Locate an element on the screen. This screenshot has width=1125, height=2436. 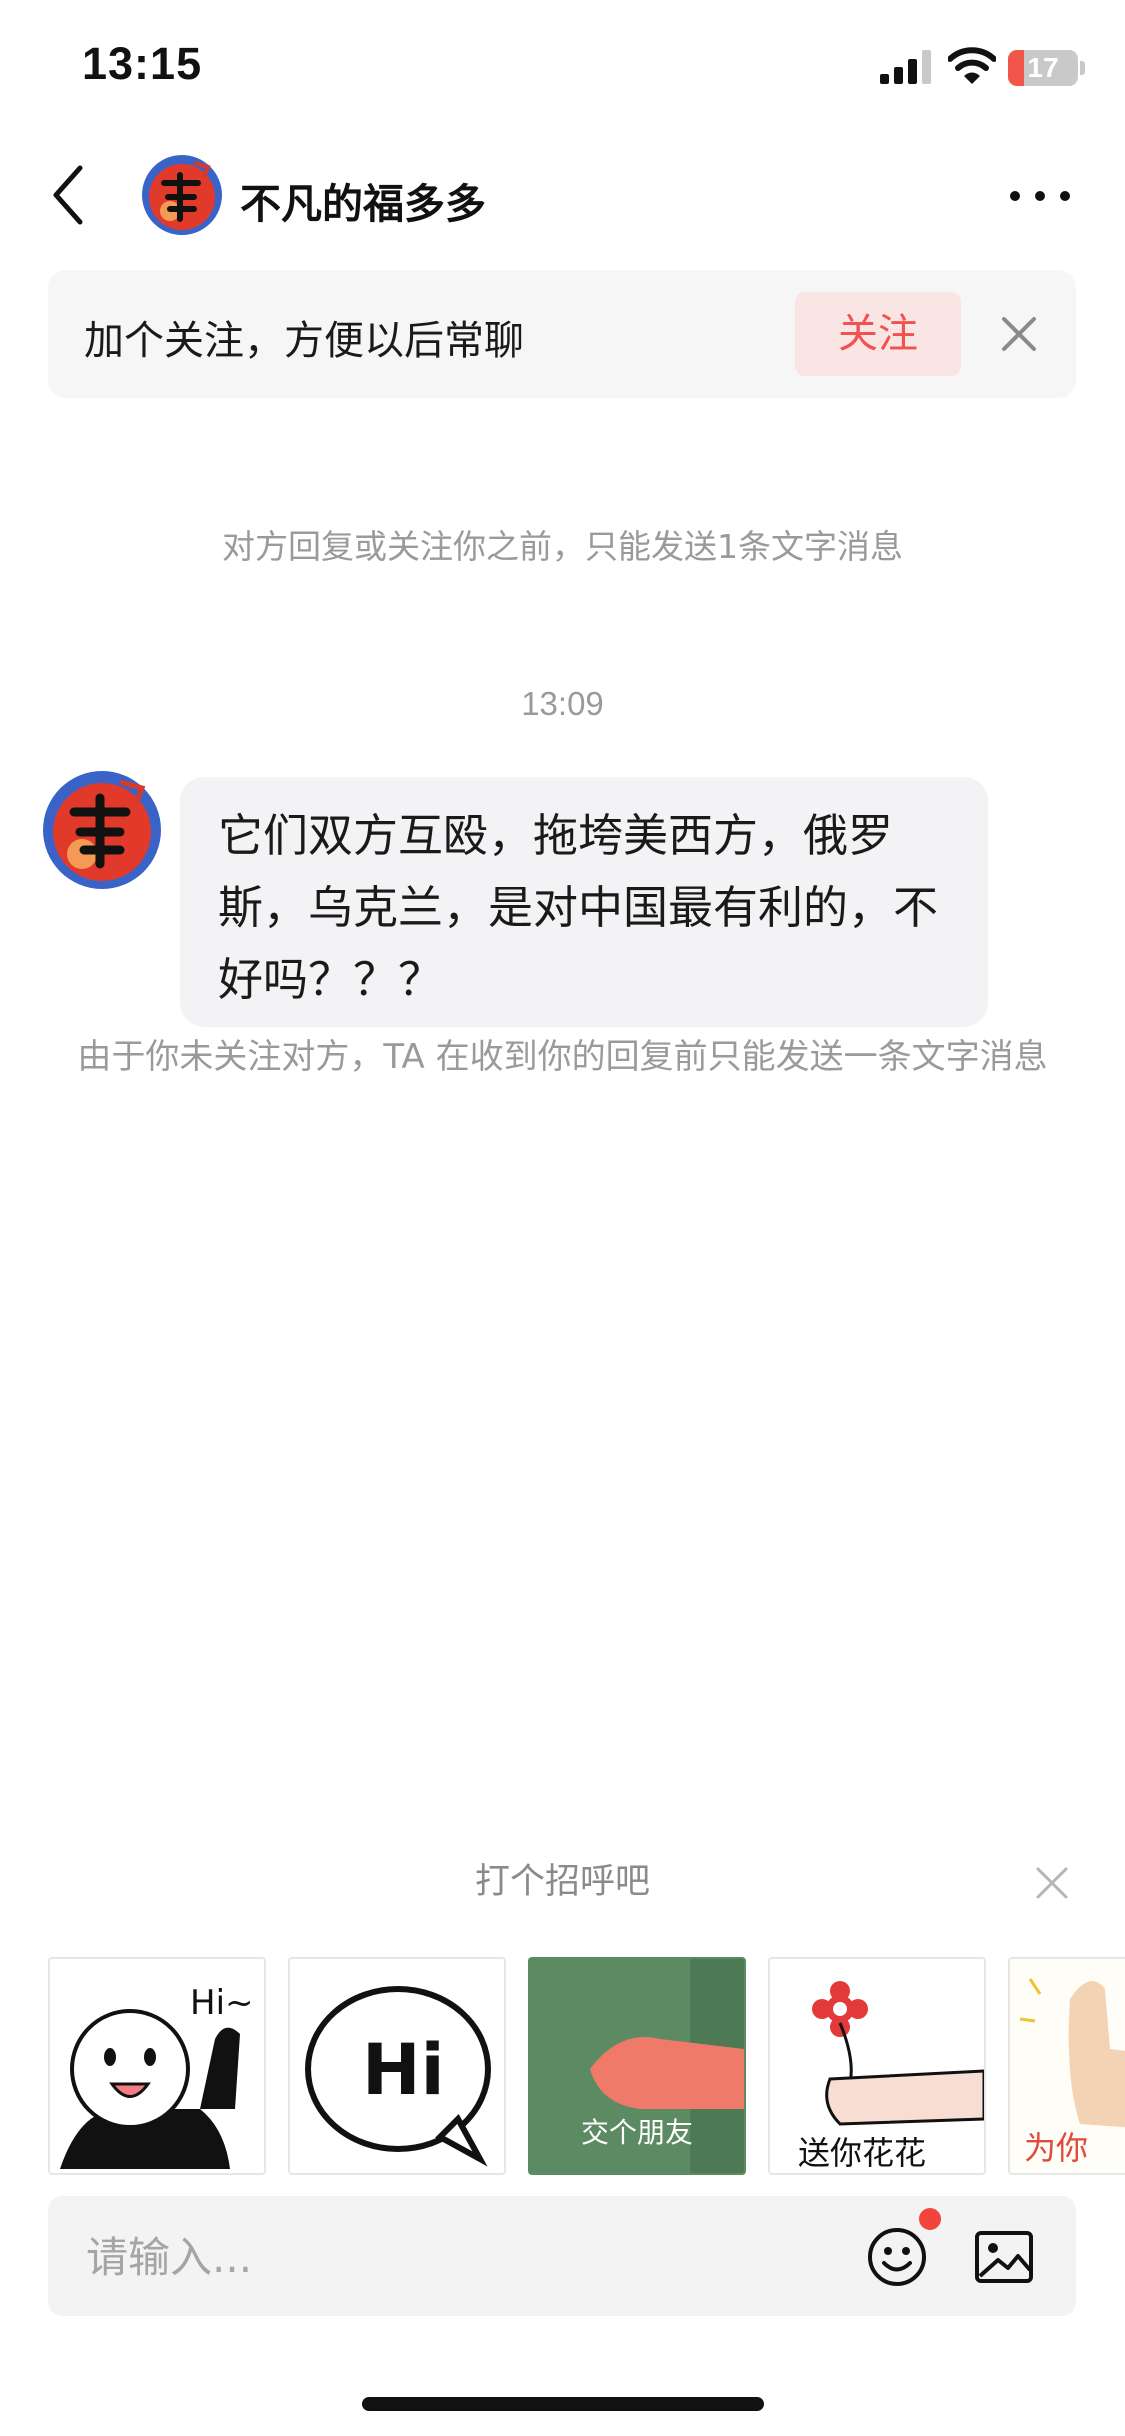
battery-icon: 17 is located at coordinates (1043, 68).